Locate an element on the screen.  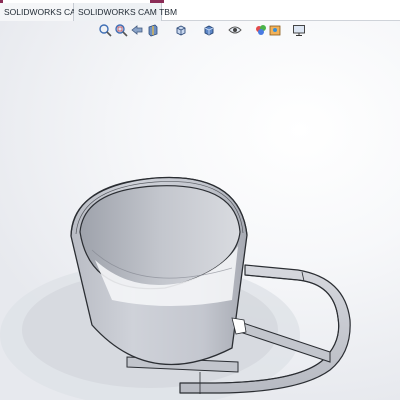
edit-appearance-icon is located at coordinates (261, 30).